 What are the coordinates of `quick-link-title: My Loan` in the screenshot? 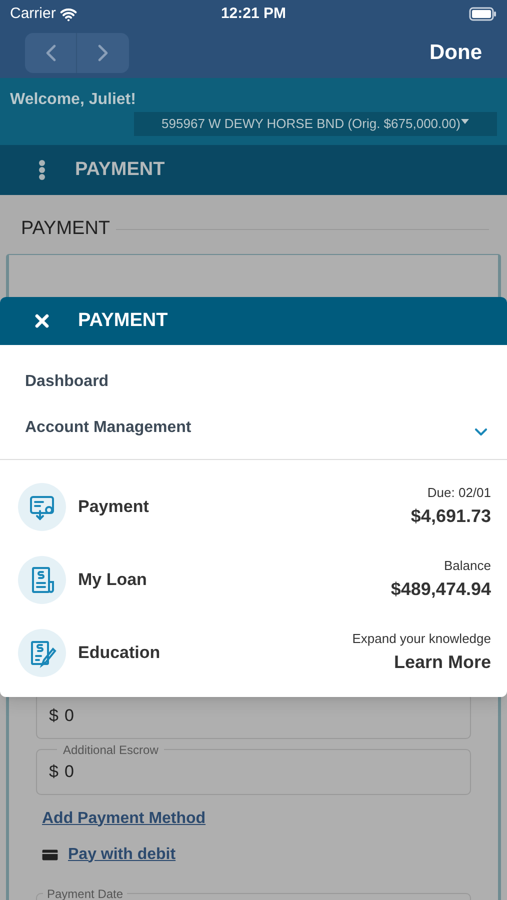 It's located at (112, 579).